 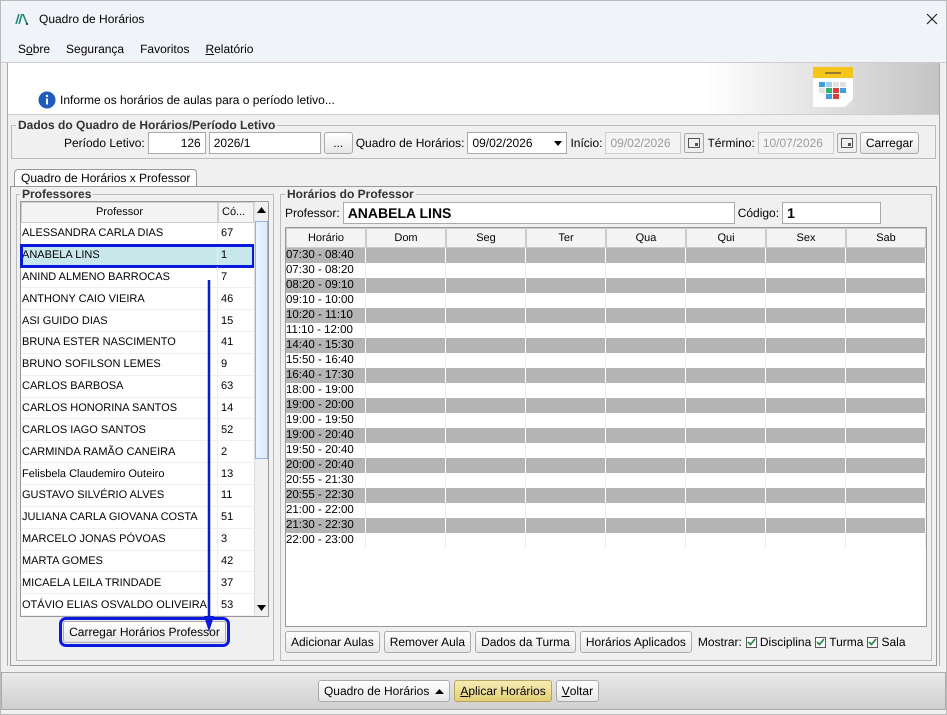 I want to click on checkbox: Disciplina, so click(x=779, y=642).